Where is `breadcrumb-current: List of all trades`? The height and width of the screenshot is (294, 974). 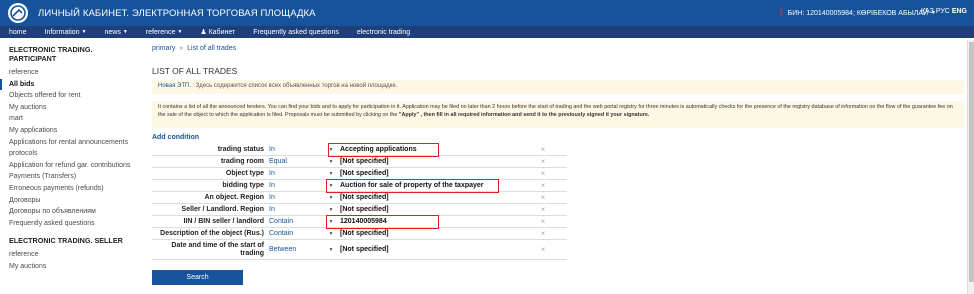
breadcrumb-current: List of all trades is located at coordinates (211, 48).